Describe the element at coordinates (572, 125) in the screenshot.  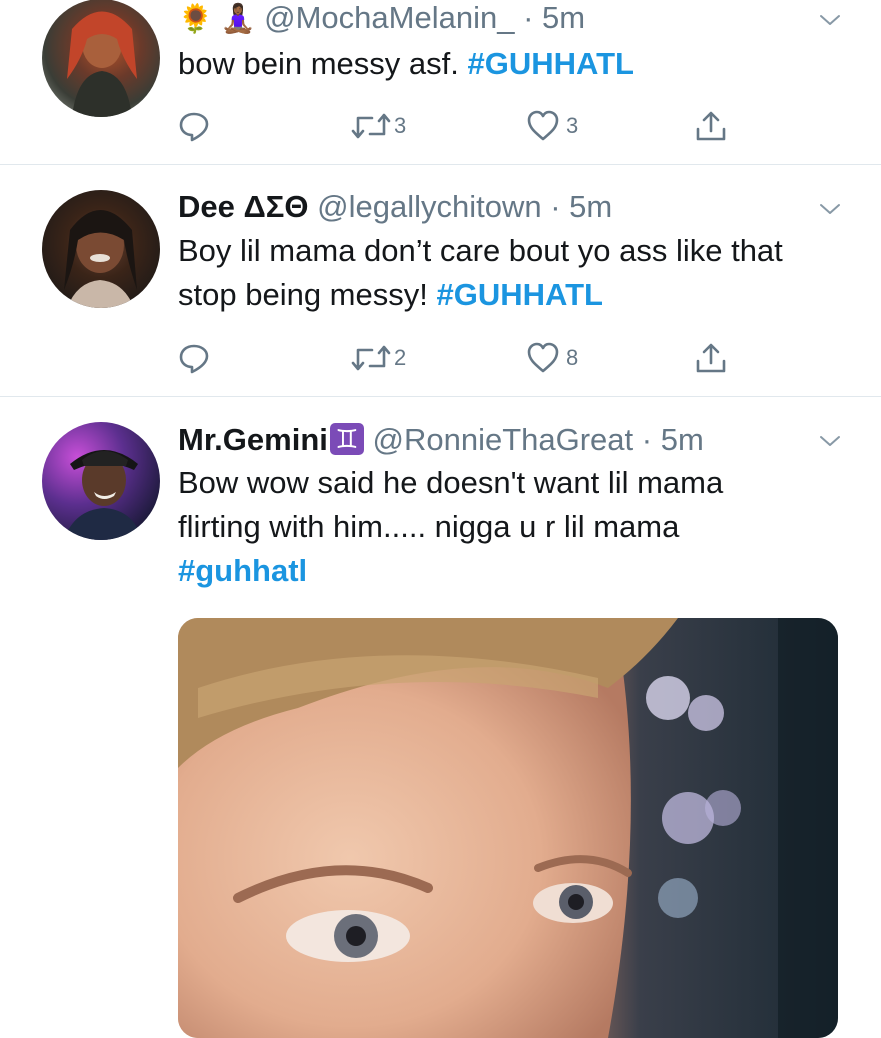
I see `like-count: 3` at that location.